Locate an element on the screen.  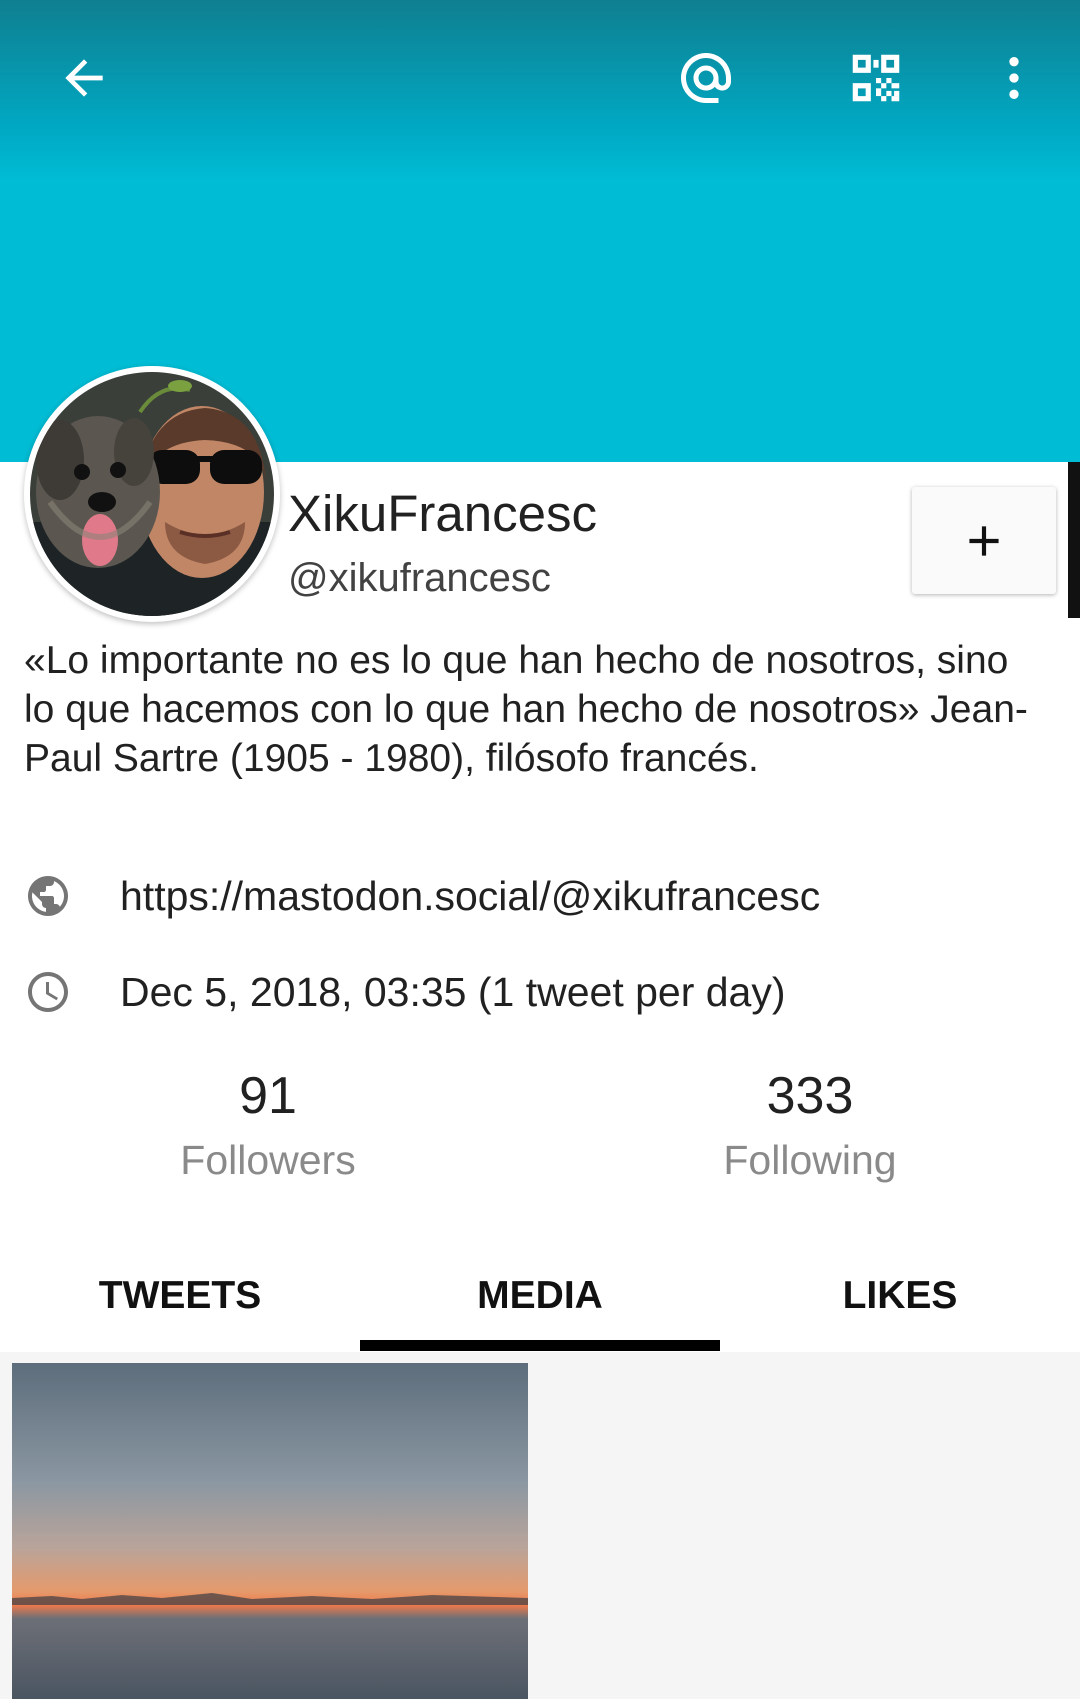
qr-code-icon is located at coordinates (876, 78).